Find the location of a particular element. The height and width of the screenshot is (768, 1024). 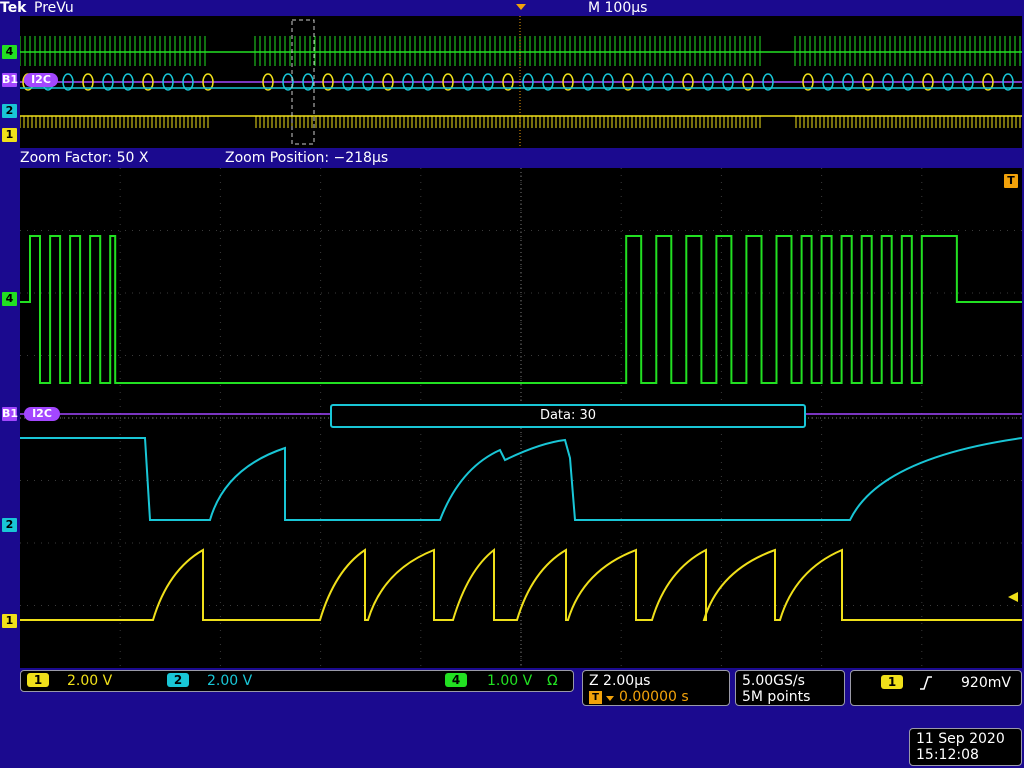

ch4-badge: 4 is located at coordinates (456, 680).